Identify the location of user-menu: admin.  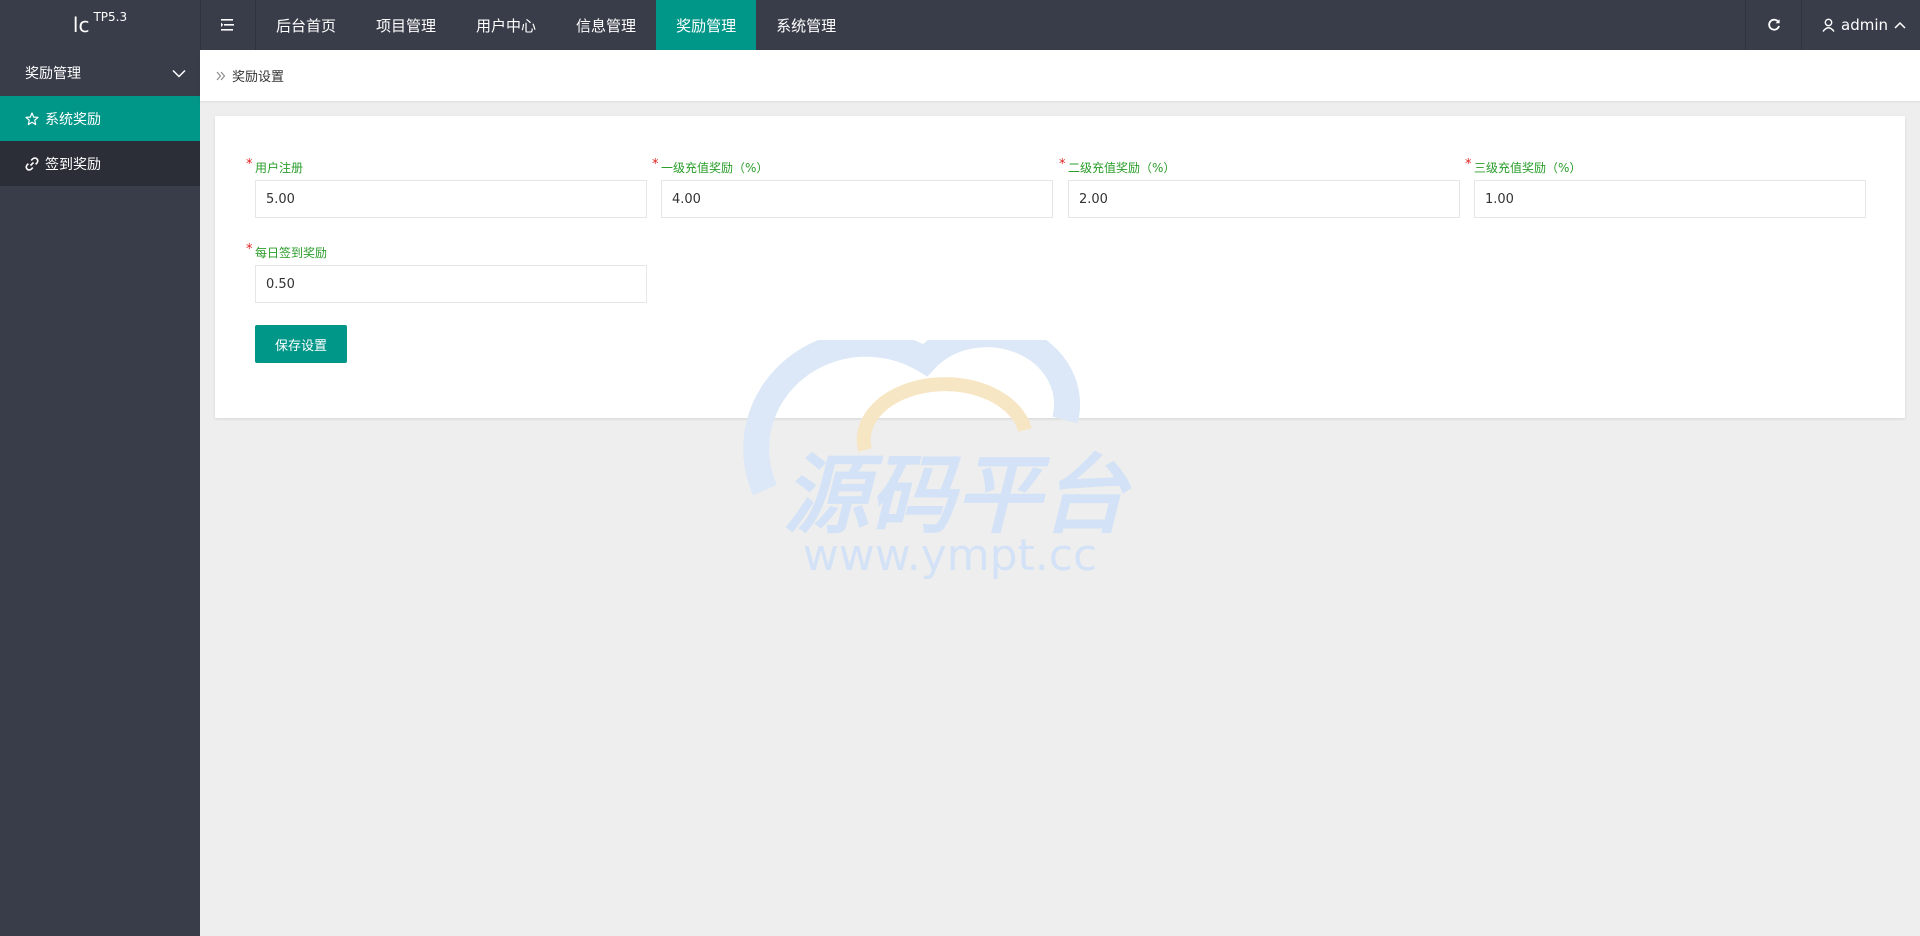
(1860, 25).